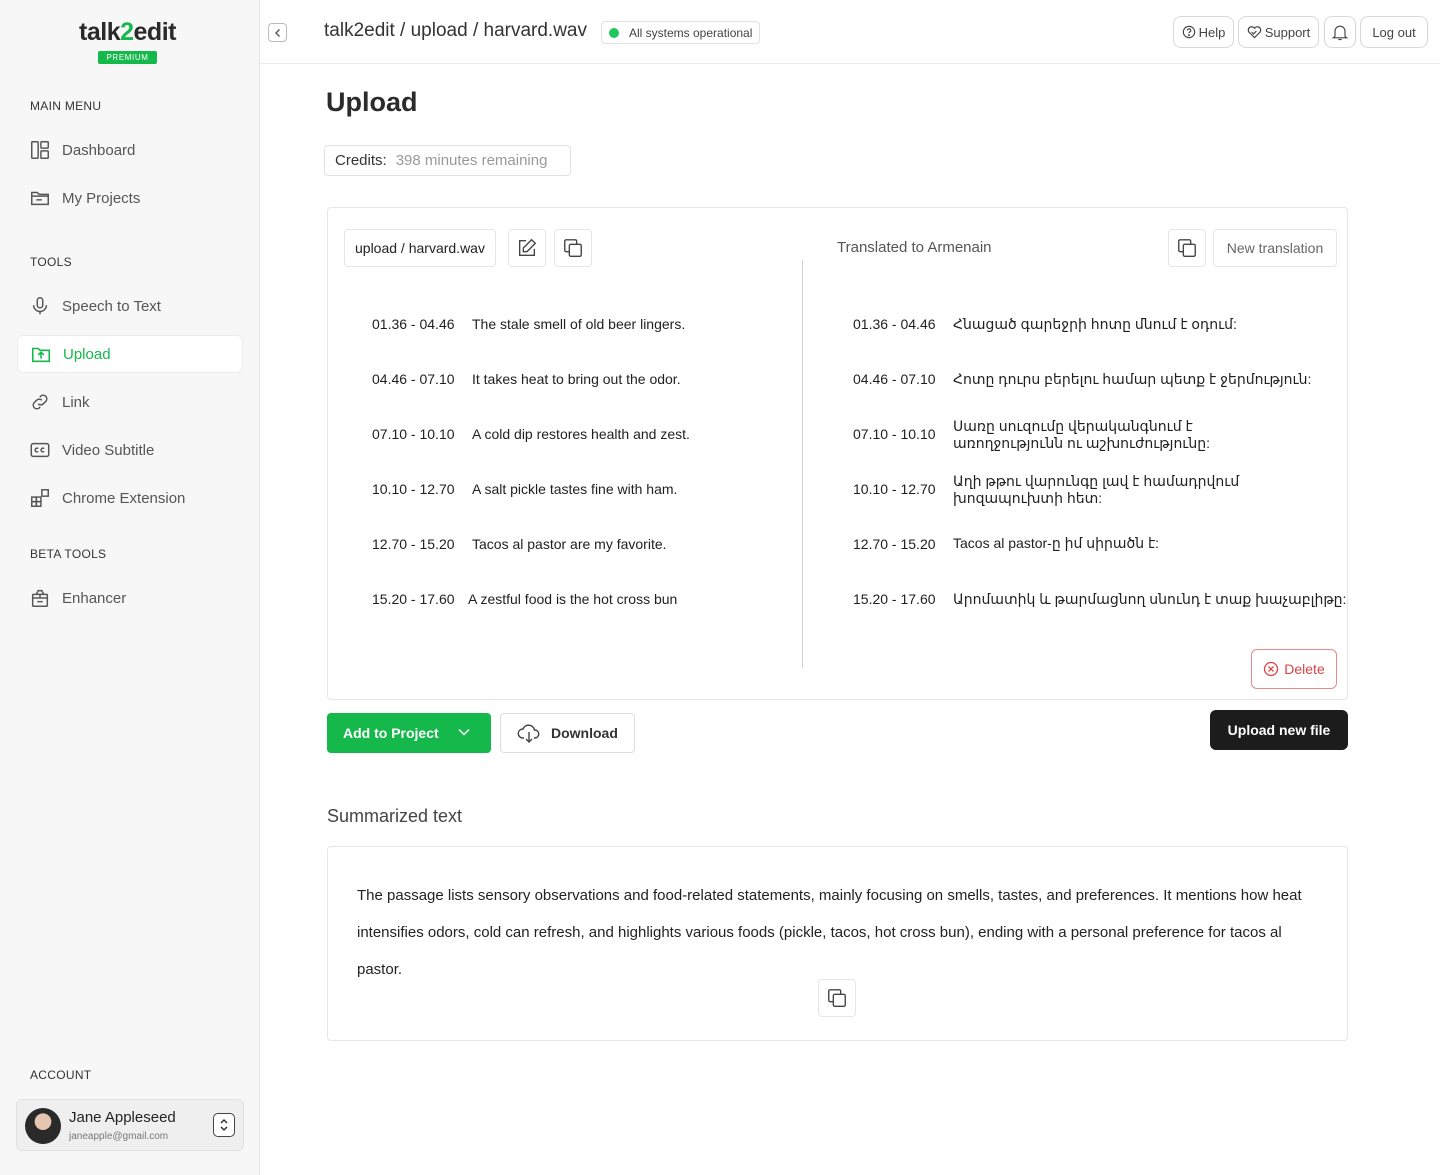 This screenshot has height=1175, width=1440. I want to click on sidebar-item-video-subtitle: Video Subtitle, so click(130, 450).